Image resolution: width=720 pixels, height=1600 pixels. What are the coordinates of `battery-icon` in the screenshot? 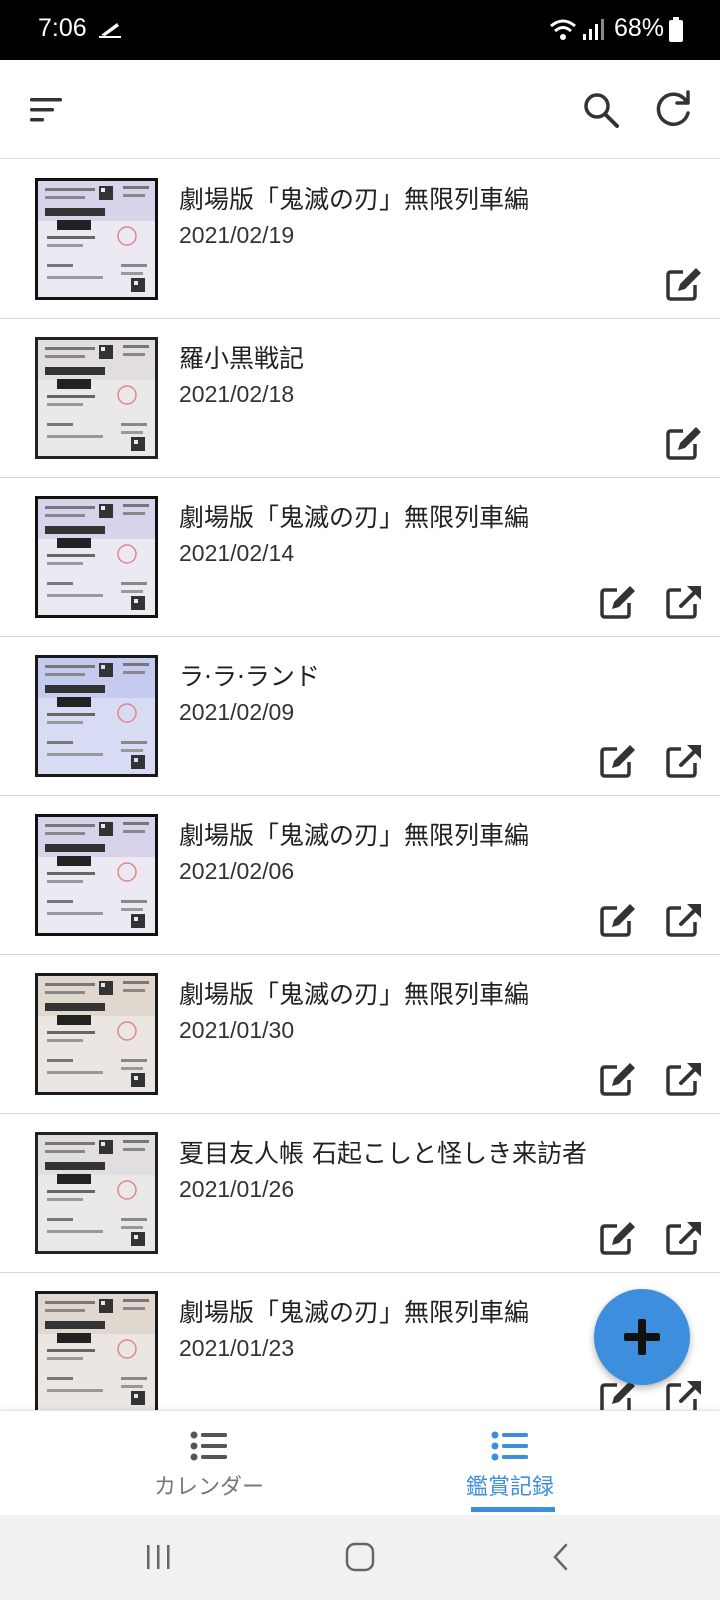 It's located at (676, 29).